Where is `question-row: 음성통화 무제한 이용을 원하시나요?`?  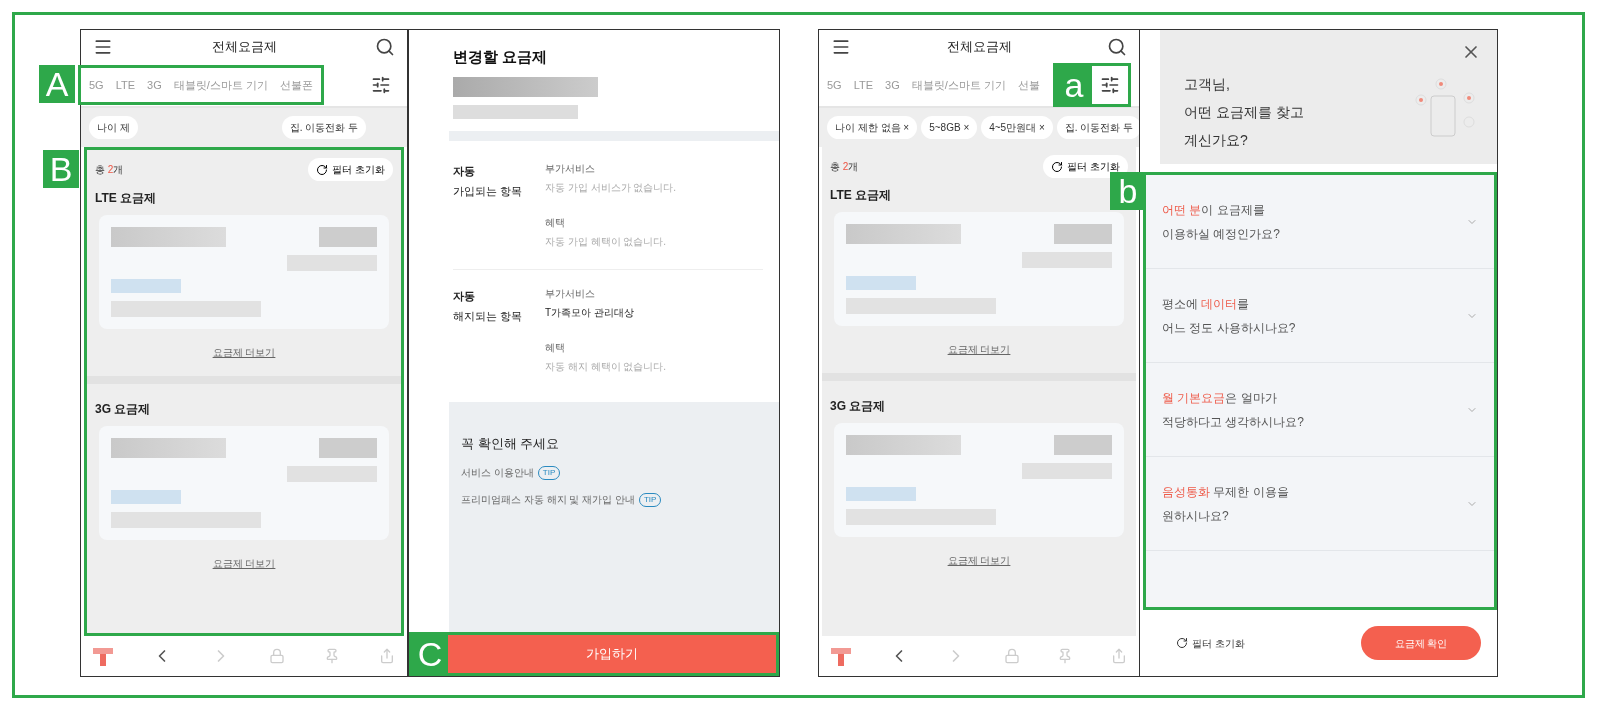
question-row: 음성통화 무제한 이용을 원하시나요? is located at coordinates (1320, 504).